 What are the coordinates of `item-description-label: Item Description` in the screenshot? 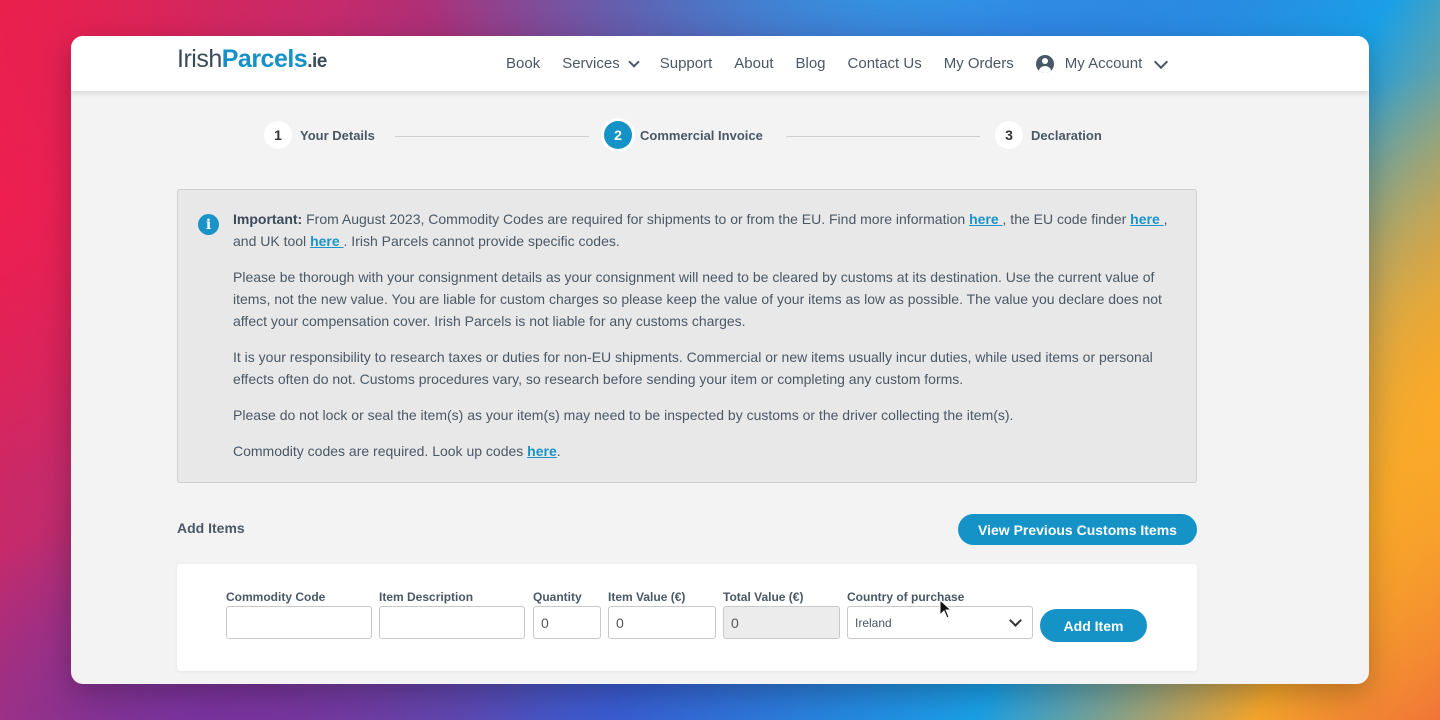 It's located at (426, 597).